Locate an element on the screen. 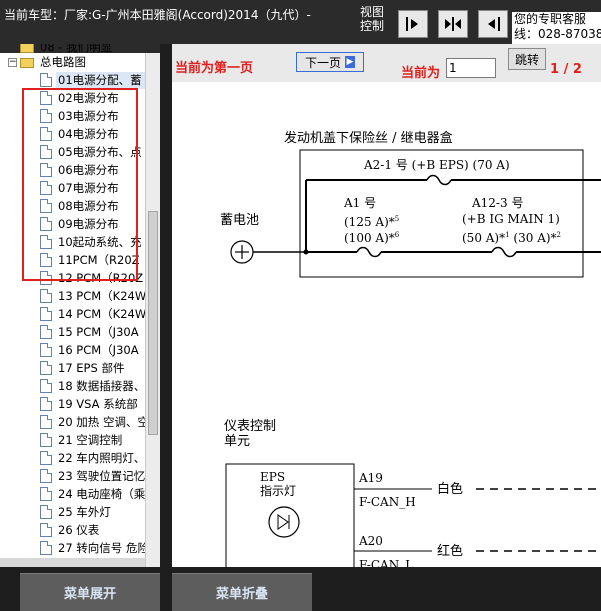  split-view-icon is located at coordinates (453, 24).